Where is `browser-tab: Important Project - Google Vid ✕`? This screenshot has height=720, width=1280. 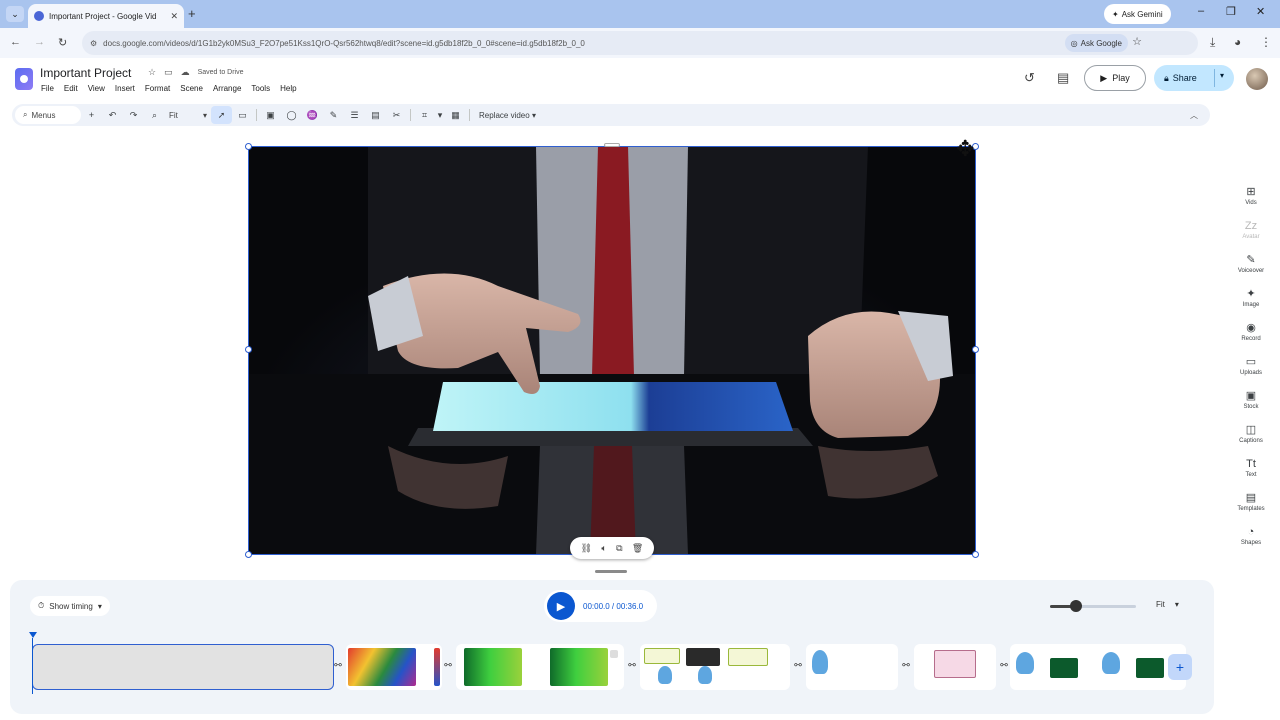
browser-tab: Important Project - Google Vid ✕ is located at coordinates (106, 16).